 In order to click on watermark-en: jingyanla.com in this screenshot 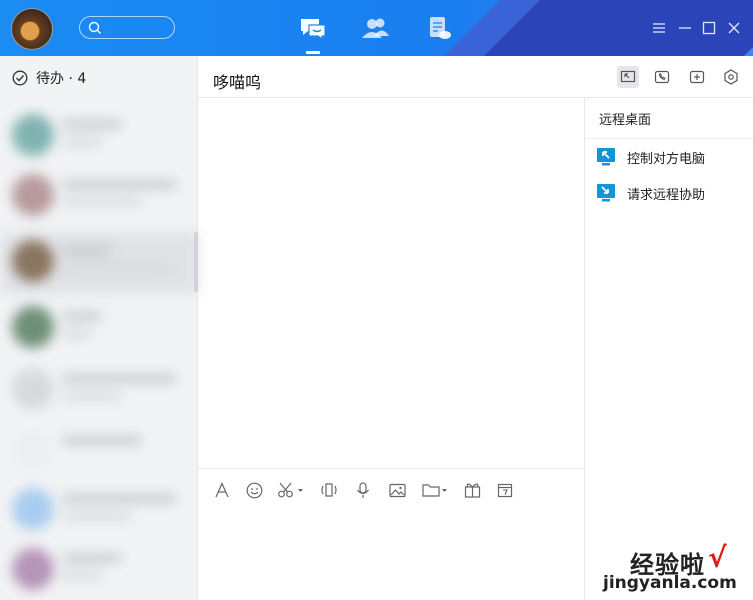, I will do `click(670, 583)`.